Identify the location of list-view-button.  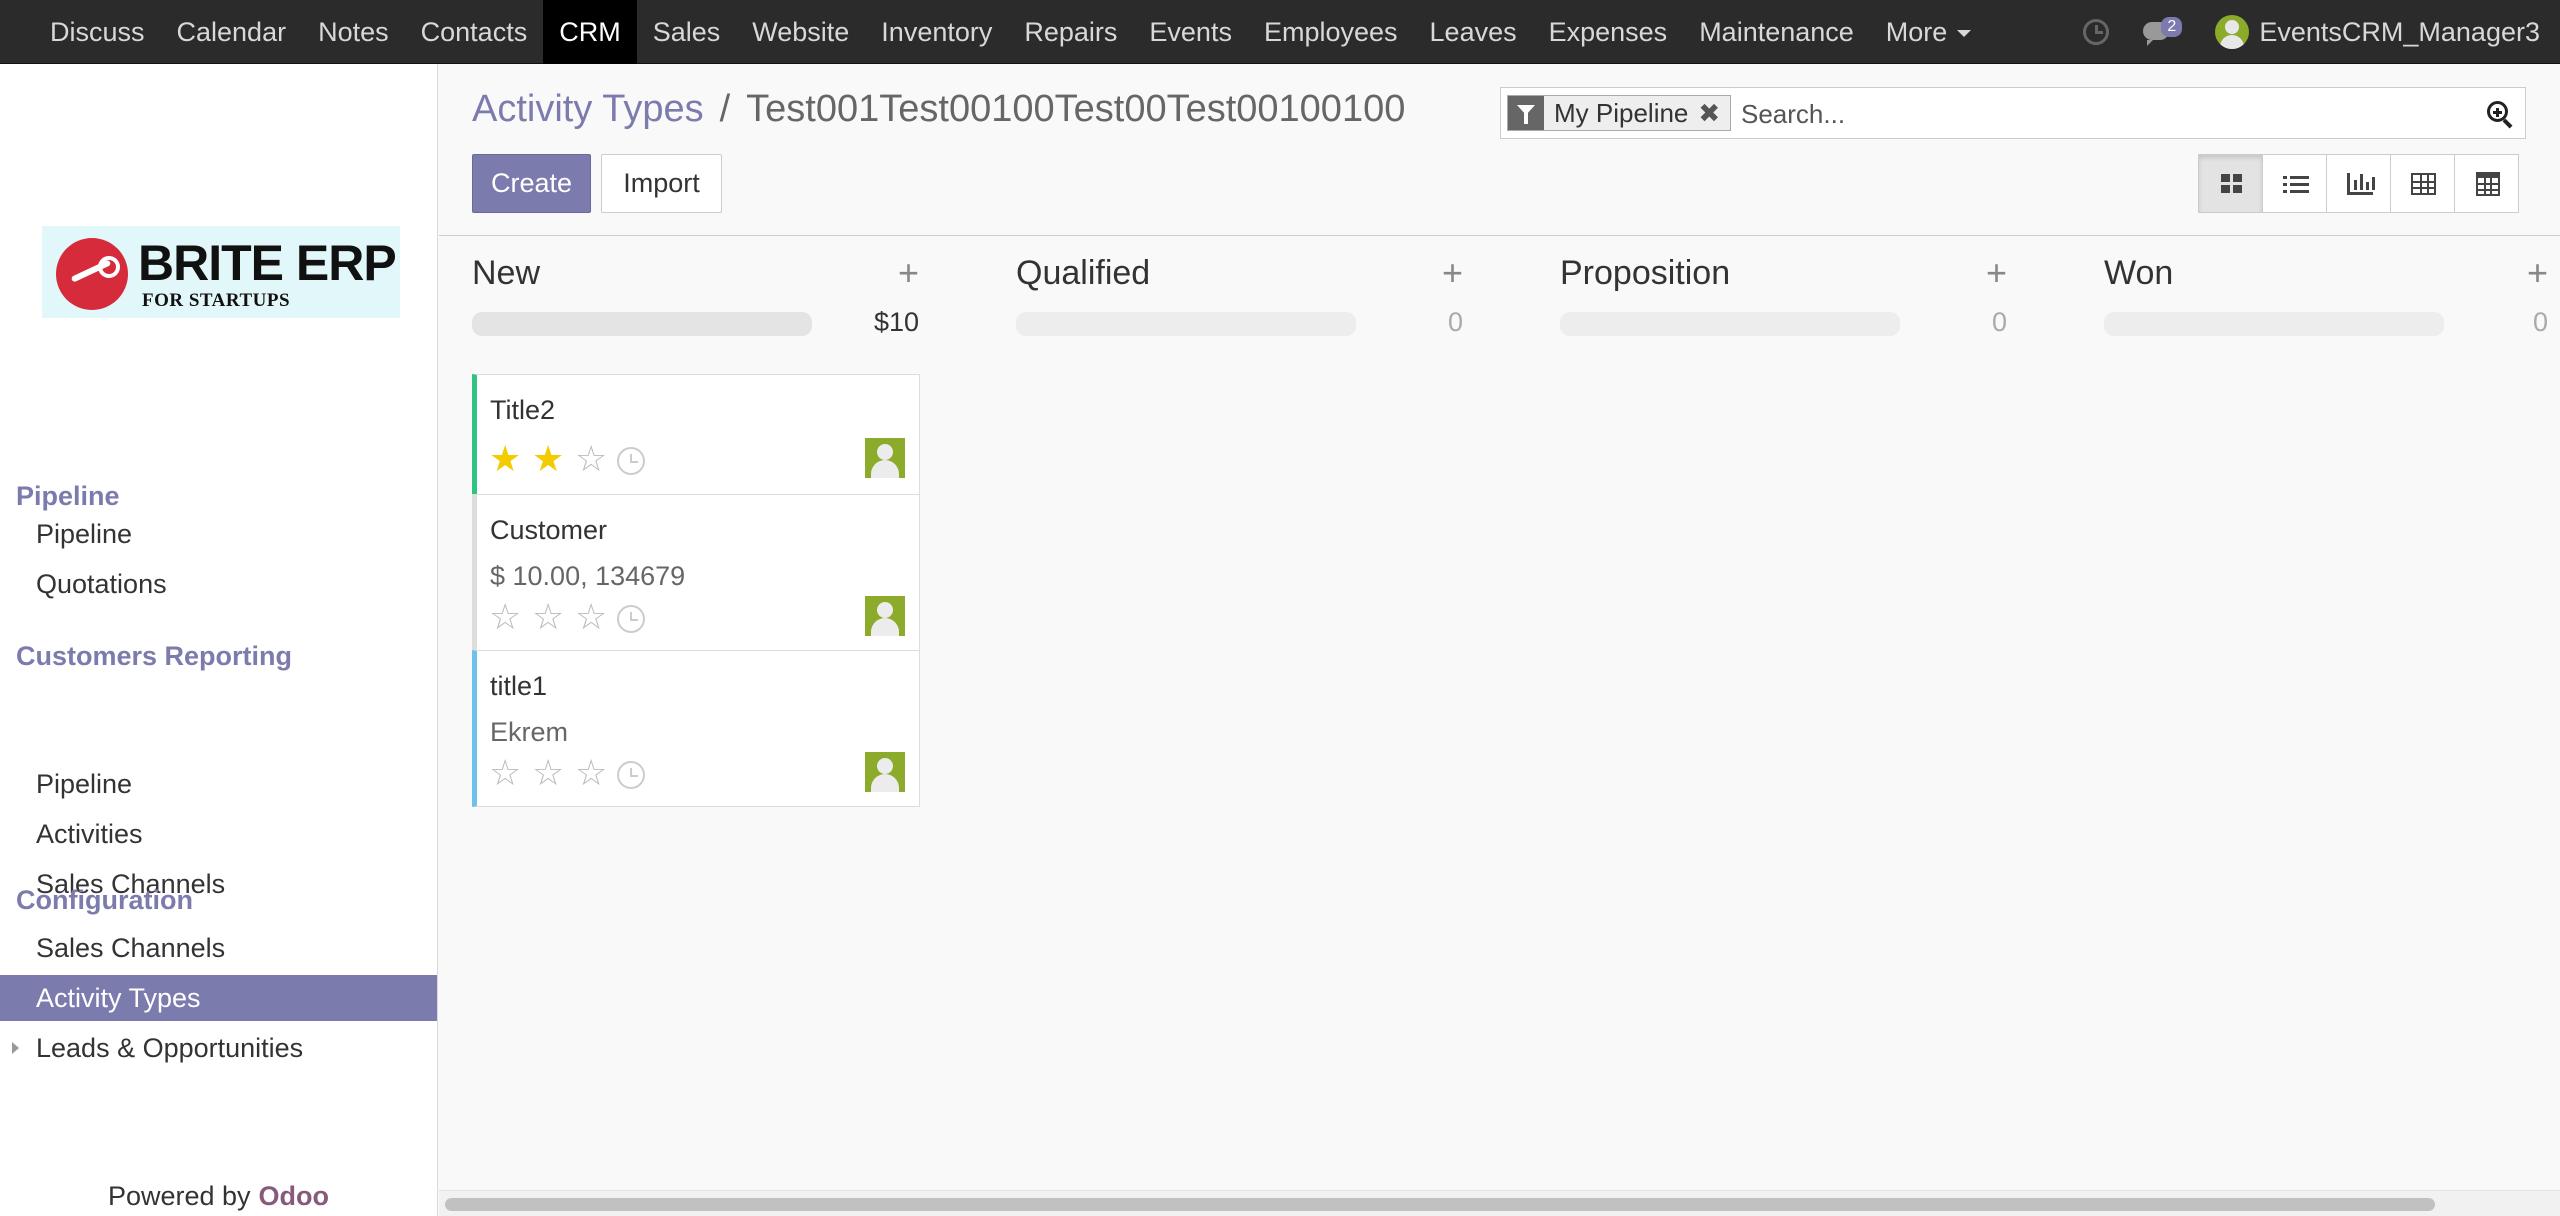
(2294, 183).